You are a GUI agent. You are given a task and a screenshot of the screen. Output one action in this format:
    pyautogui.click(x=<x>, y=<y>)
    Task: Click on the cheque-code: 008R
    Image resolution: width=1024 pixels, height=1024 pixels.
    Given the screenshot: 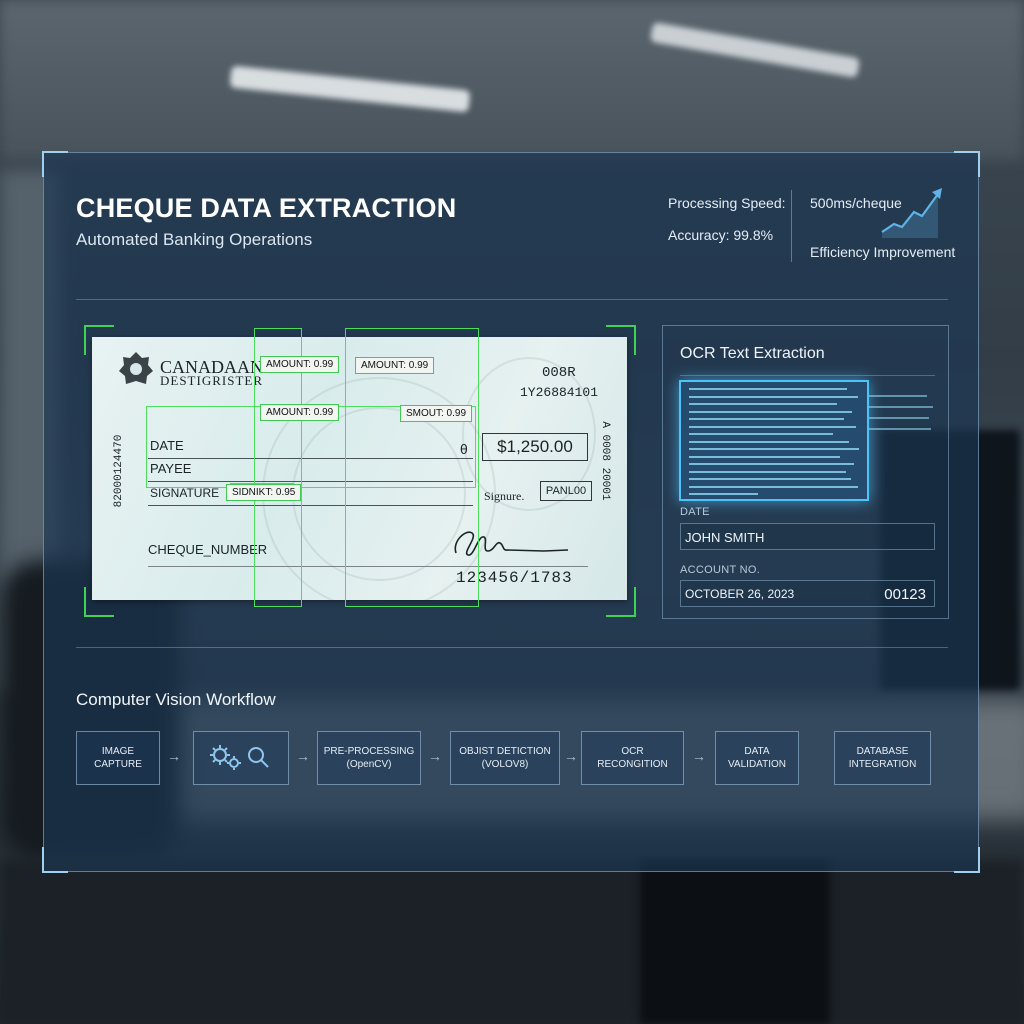 What is the action you would take?
    pyautogui.click(x=559, y=373)
    